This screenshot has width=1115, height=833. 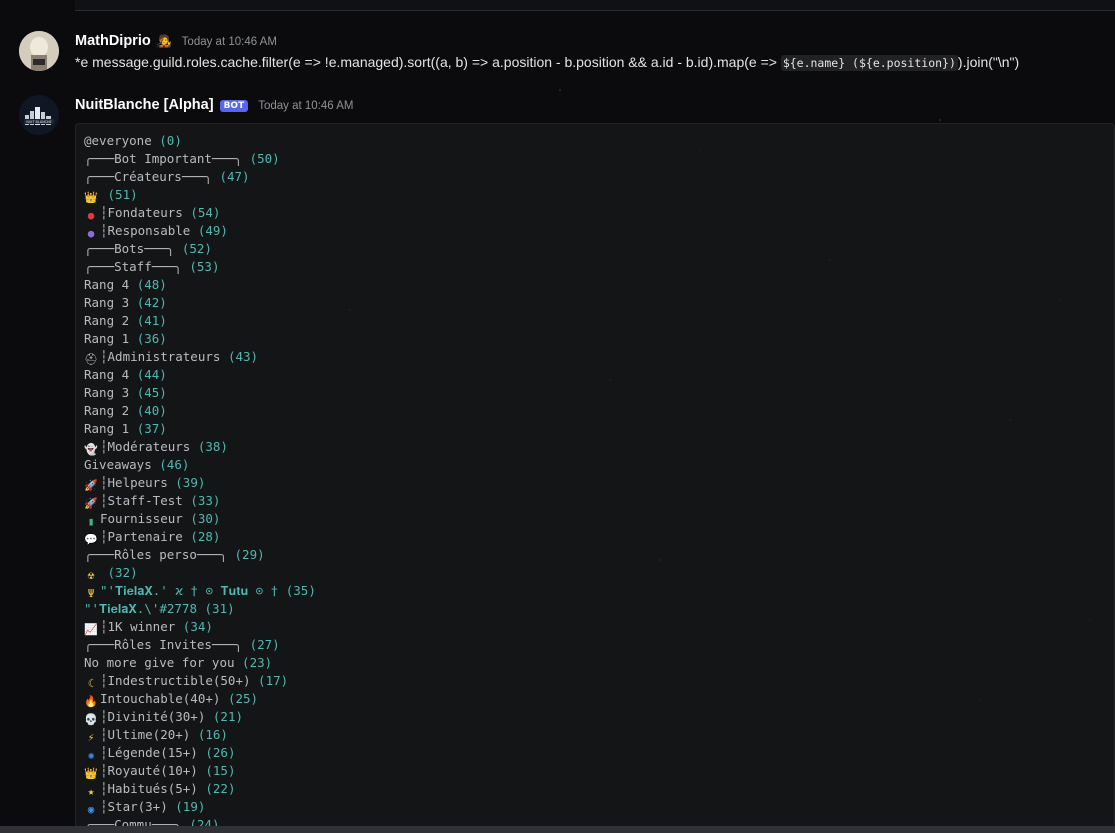 What do you see at coordinates (599, 375) in the screenshot?
I see `role-line: Rang 4 (44)` at bounding box center [599, 375].